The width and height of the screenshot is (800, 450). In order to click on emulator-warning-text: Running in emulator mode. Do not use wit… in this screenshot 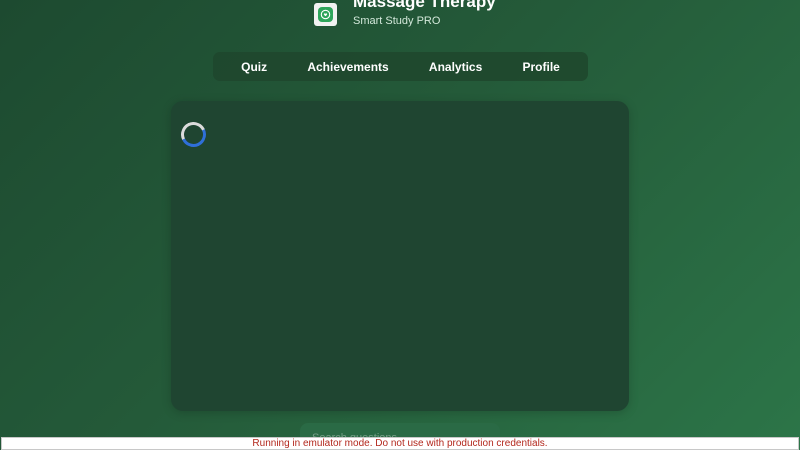, I will do `click(400, 443)`.